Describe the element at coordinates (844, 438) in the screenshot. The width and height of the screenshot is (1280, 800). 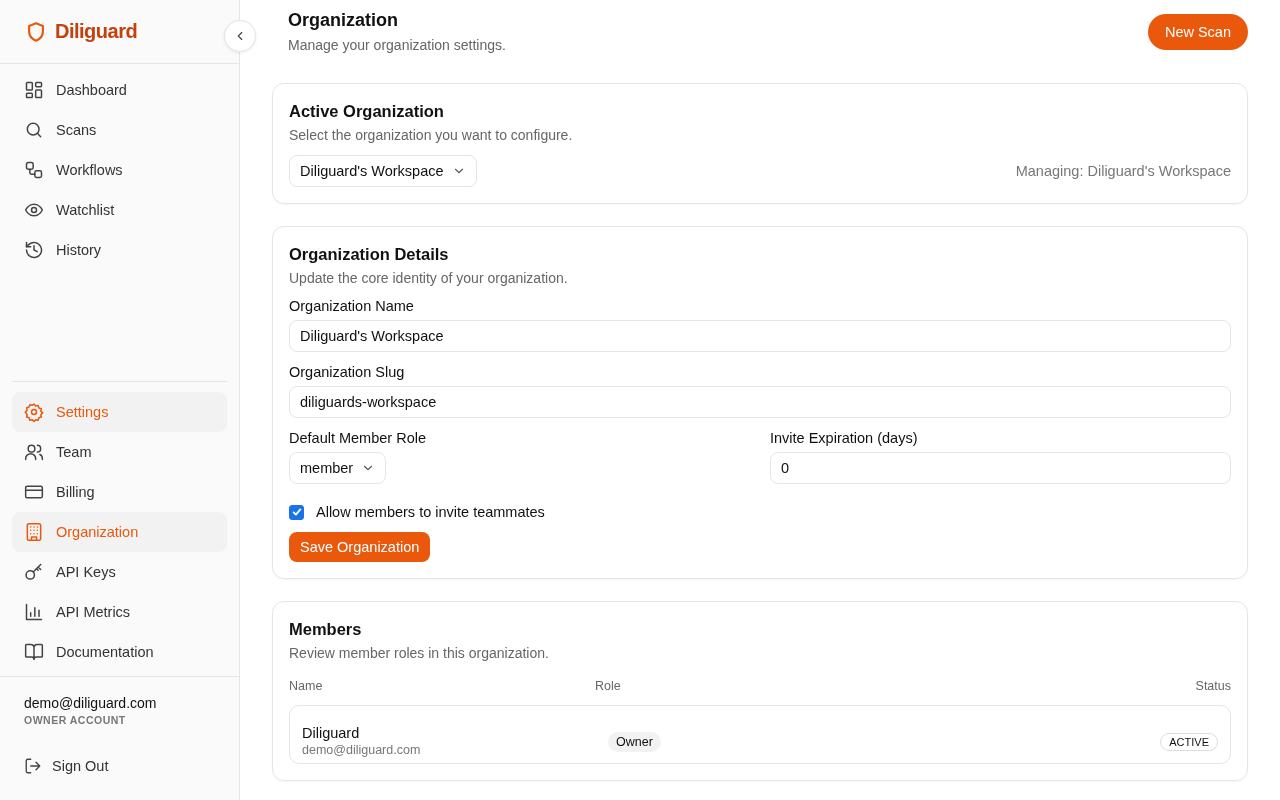
I see `field-label: Invite Expiration (days)` at that location.